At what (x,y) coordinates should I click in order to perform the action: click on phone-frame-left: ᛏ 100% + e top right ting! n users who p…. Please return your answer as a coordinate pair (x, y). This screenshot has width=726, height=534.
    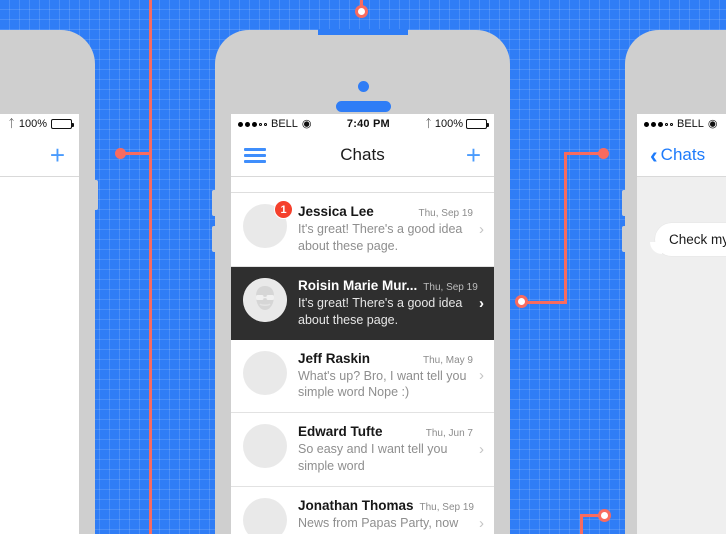
    Looking at the image, I should click on (49, 282).